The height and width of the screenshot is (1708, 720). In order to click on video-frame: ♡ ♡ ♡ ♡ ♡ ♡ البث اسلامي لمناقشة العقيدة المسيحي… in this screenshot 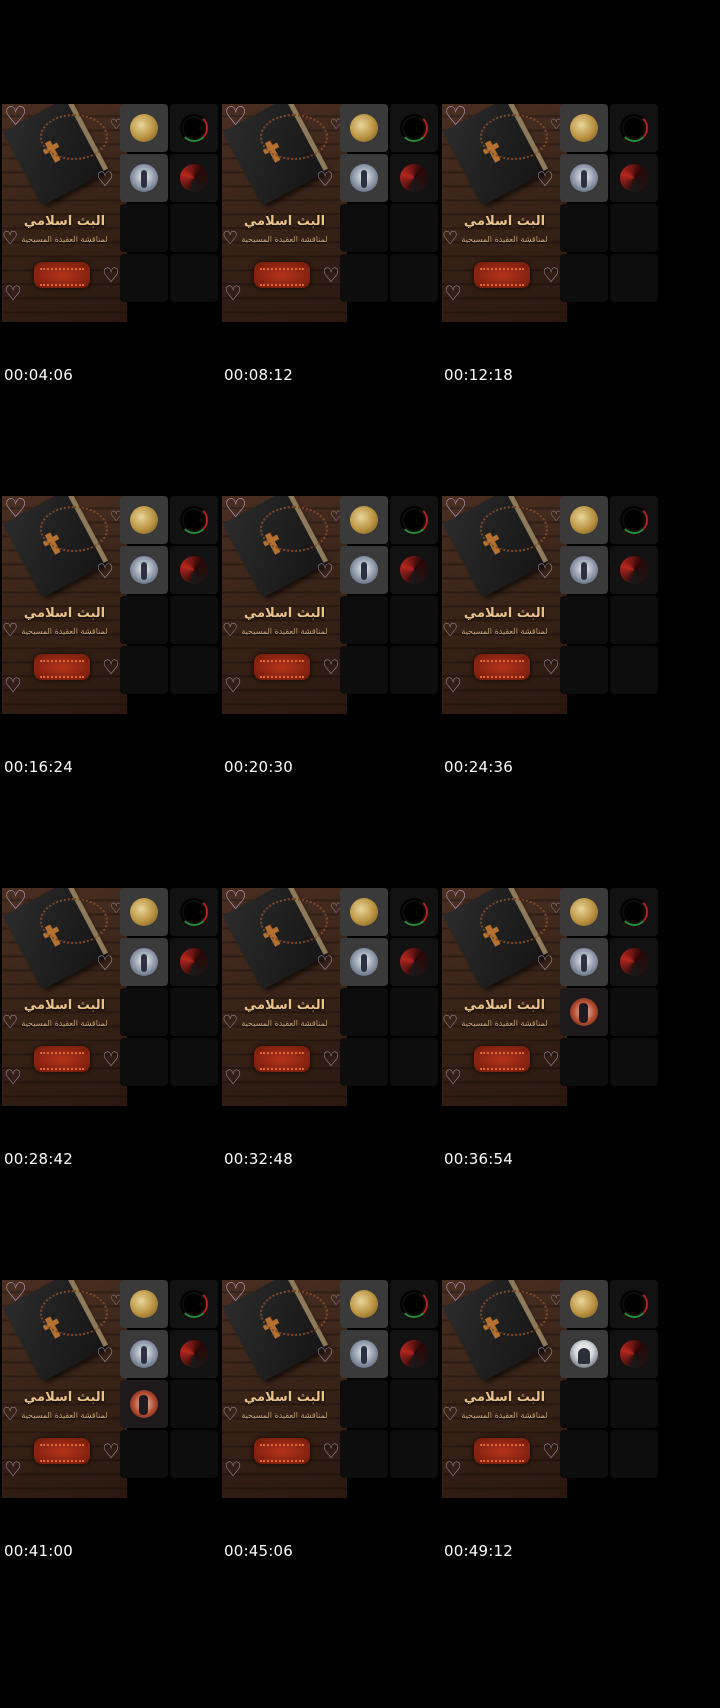, I will do `click(340, 997)`.